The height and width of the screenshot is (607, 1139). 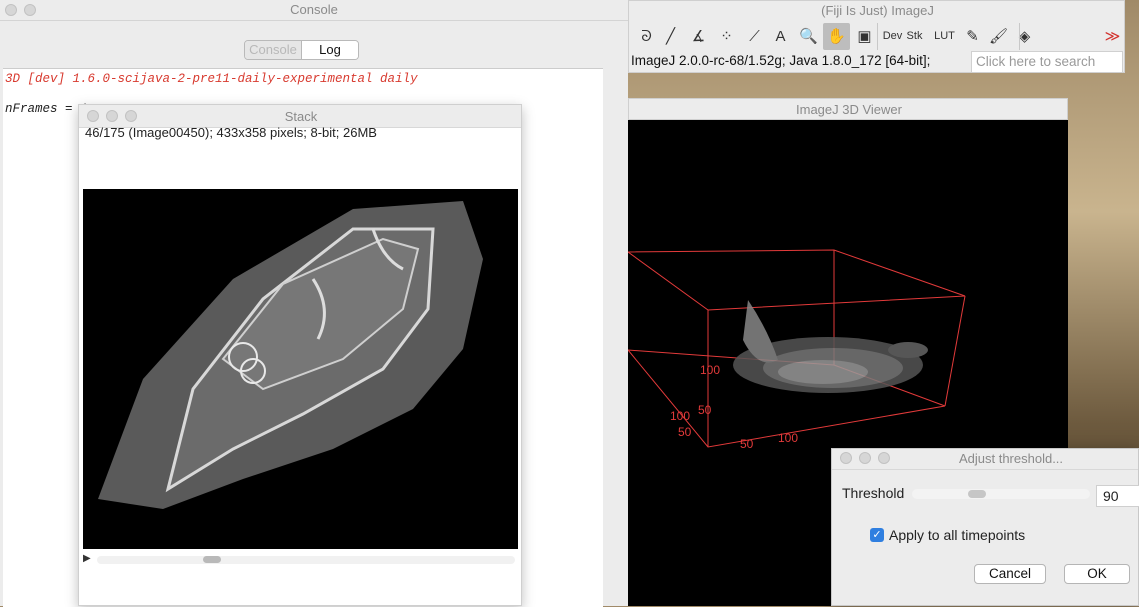 I want to click on line-tool-icon: ╱, so click(x=670, y=36).